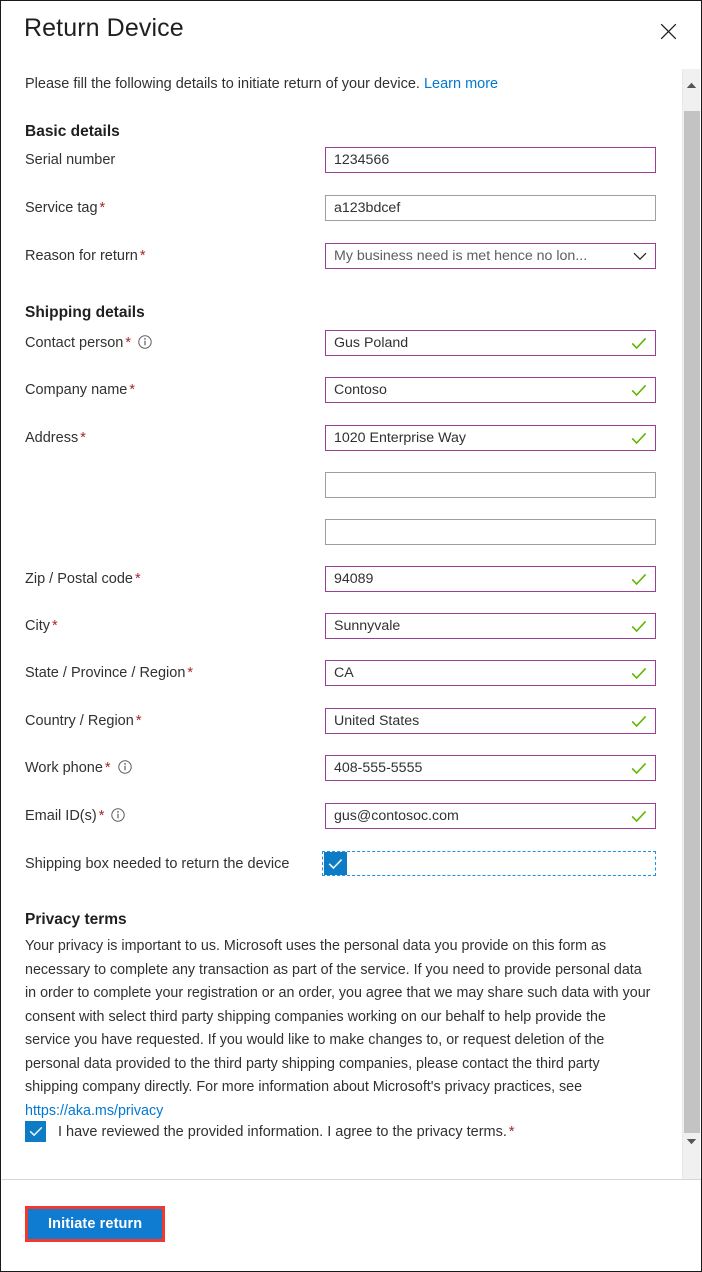 This screenshot has width=702, height=1272. I want to click on field-row-state-province-region: State / Province / Region * CA, so click(340, 673).